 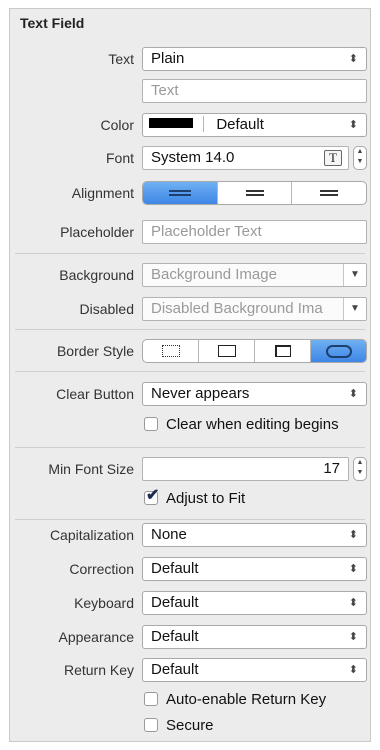 I want to click on appearance-label: Appearance, so click(x=96, y=637).